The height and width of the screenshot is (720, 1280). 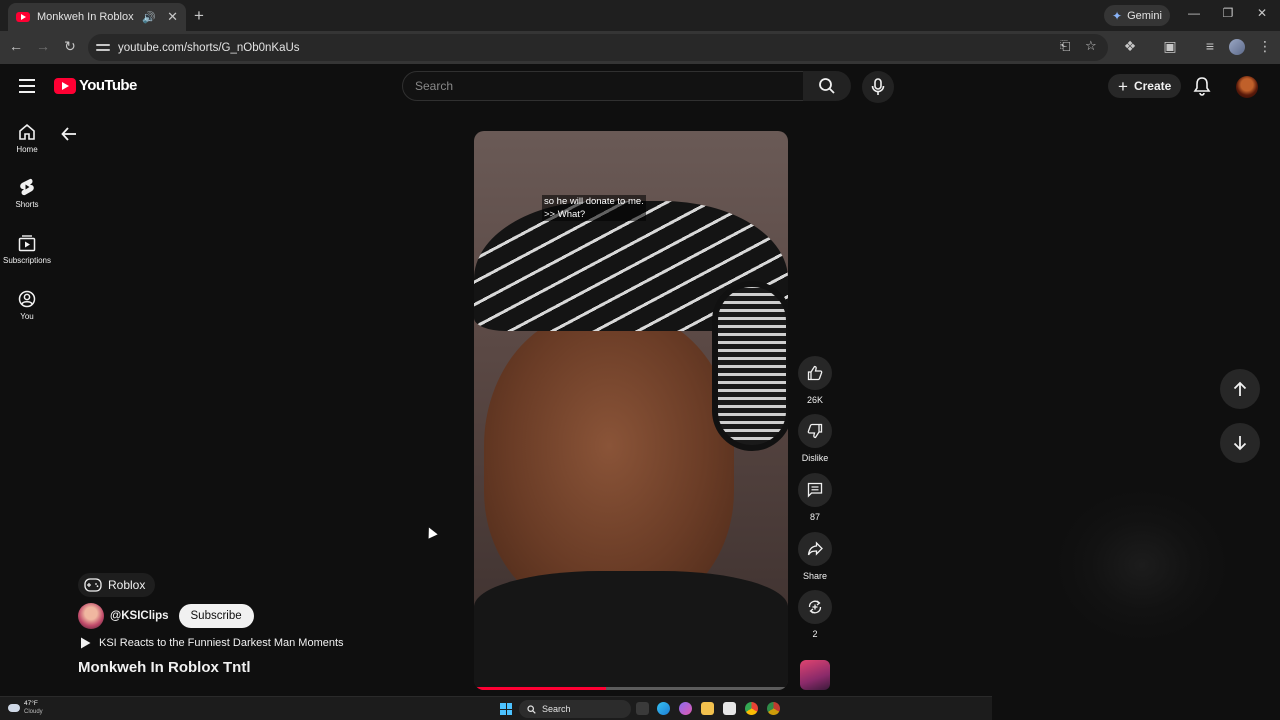 I want to click on search-input, so click(x=595, y=86).